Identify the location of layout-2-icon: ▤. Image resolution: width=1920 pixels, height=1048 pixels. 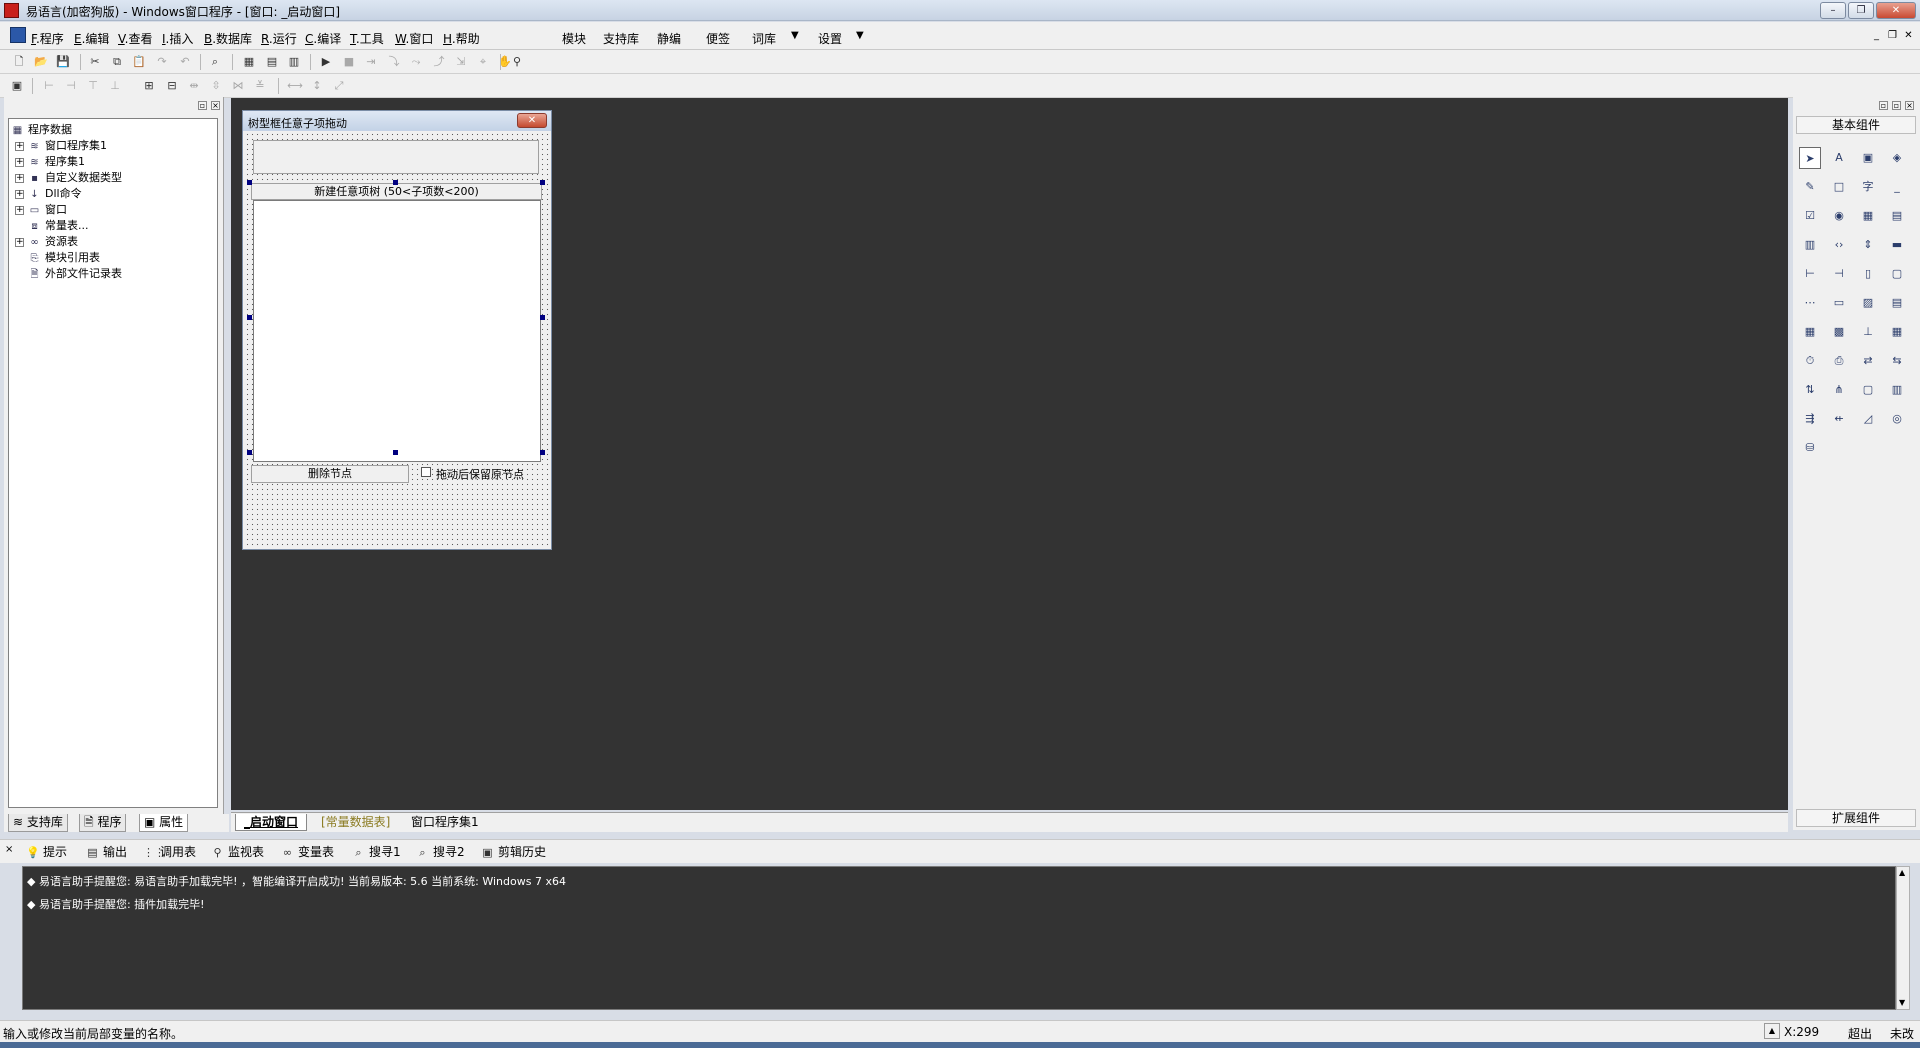
(272, 62).